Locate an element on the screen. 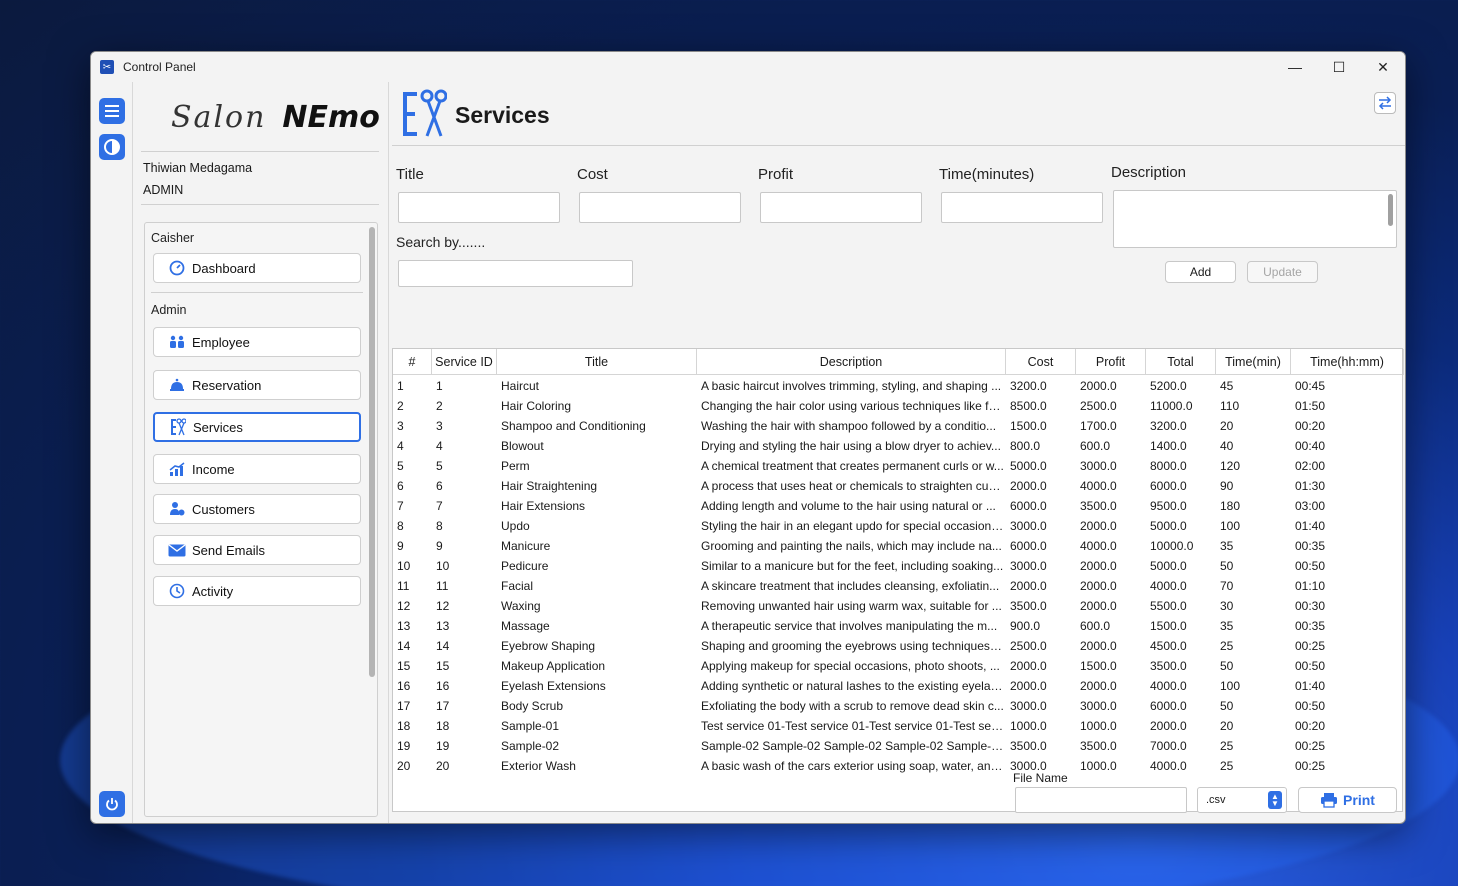 The width and height of the screenshot is (1458, 886). nav-scrollbar is located at coordinates (372, 452).